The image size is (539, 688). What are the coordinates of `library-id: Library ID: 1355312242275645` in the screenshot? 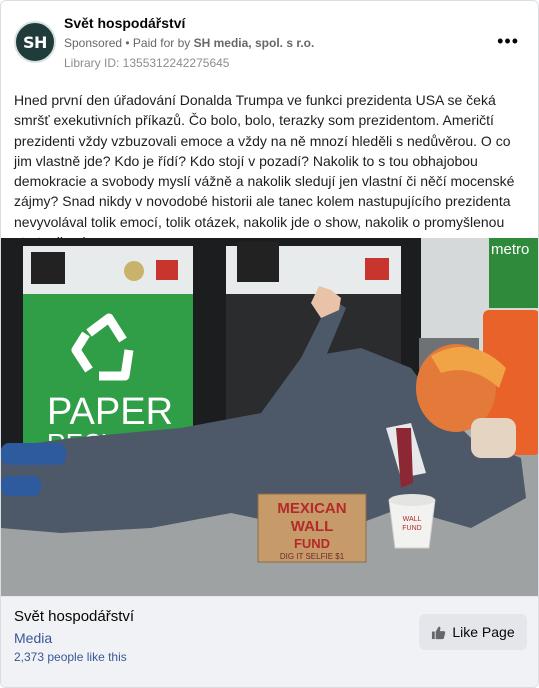 It's located at (147, 63).